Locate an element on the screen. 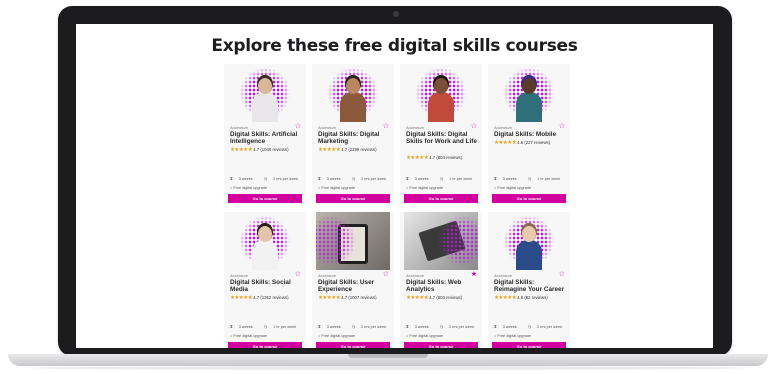 This screenshot has width=773, height=374. person-illustration is located at coordinates (529, 246).